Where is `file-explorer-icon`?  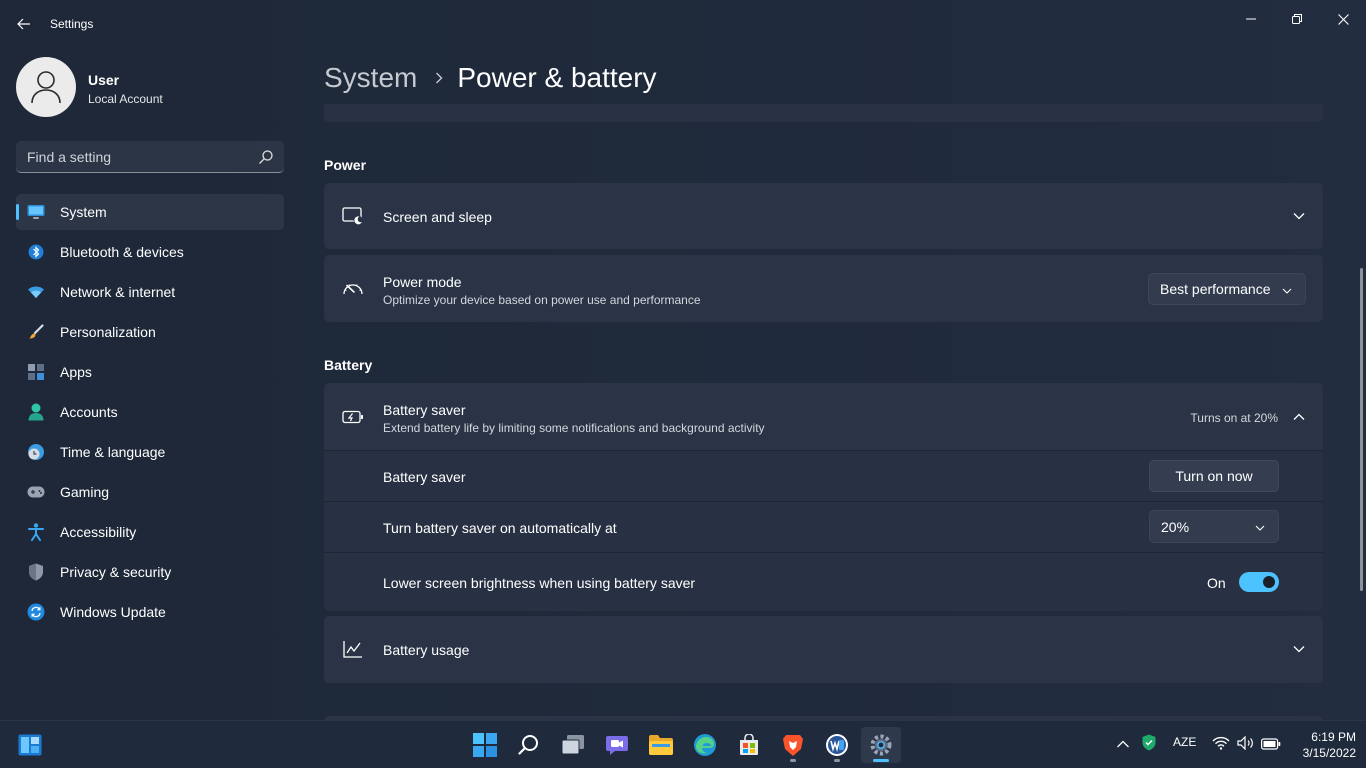
file-explorer-icon is located at coordinates (661, 745).